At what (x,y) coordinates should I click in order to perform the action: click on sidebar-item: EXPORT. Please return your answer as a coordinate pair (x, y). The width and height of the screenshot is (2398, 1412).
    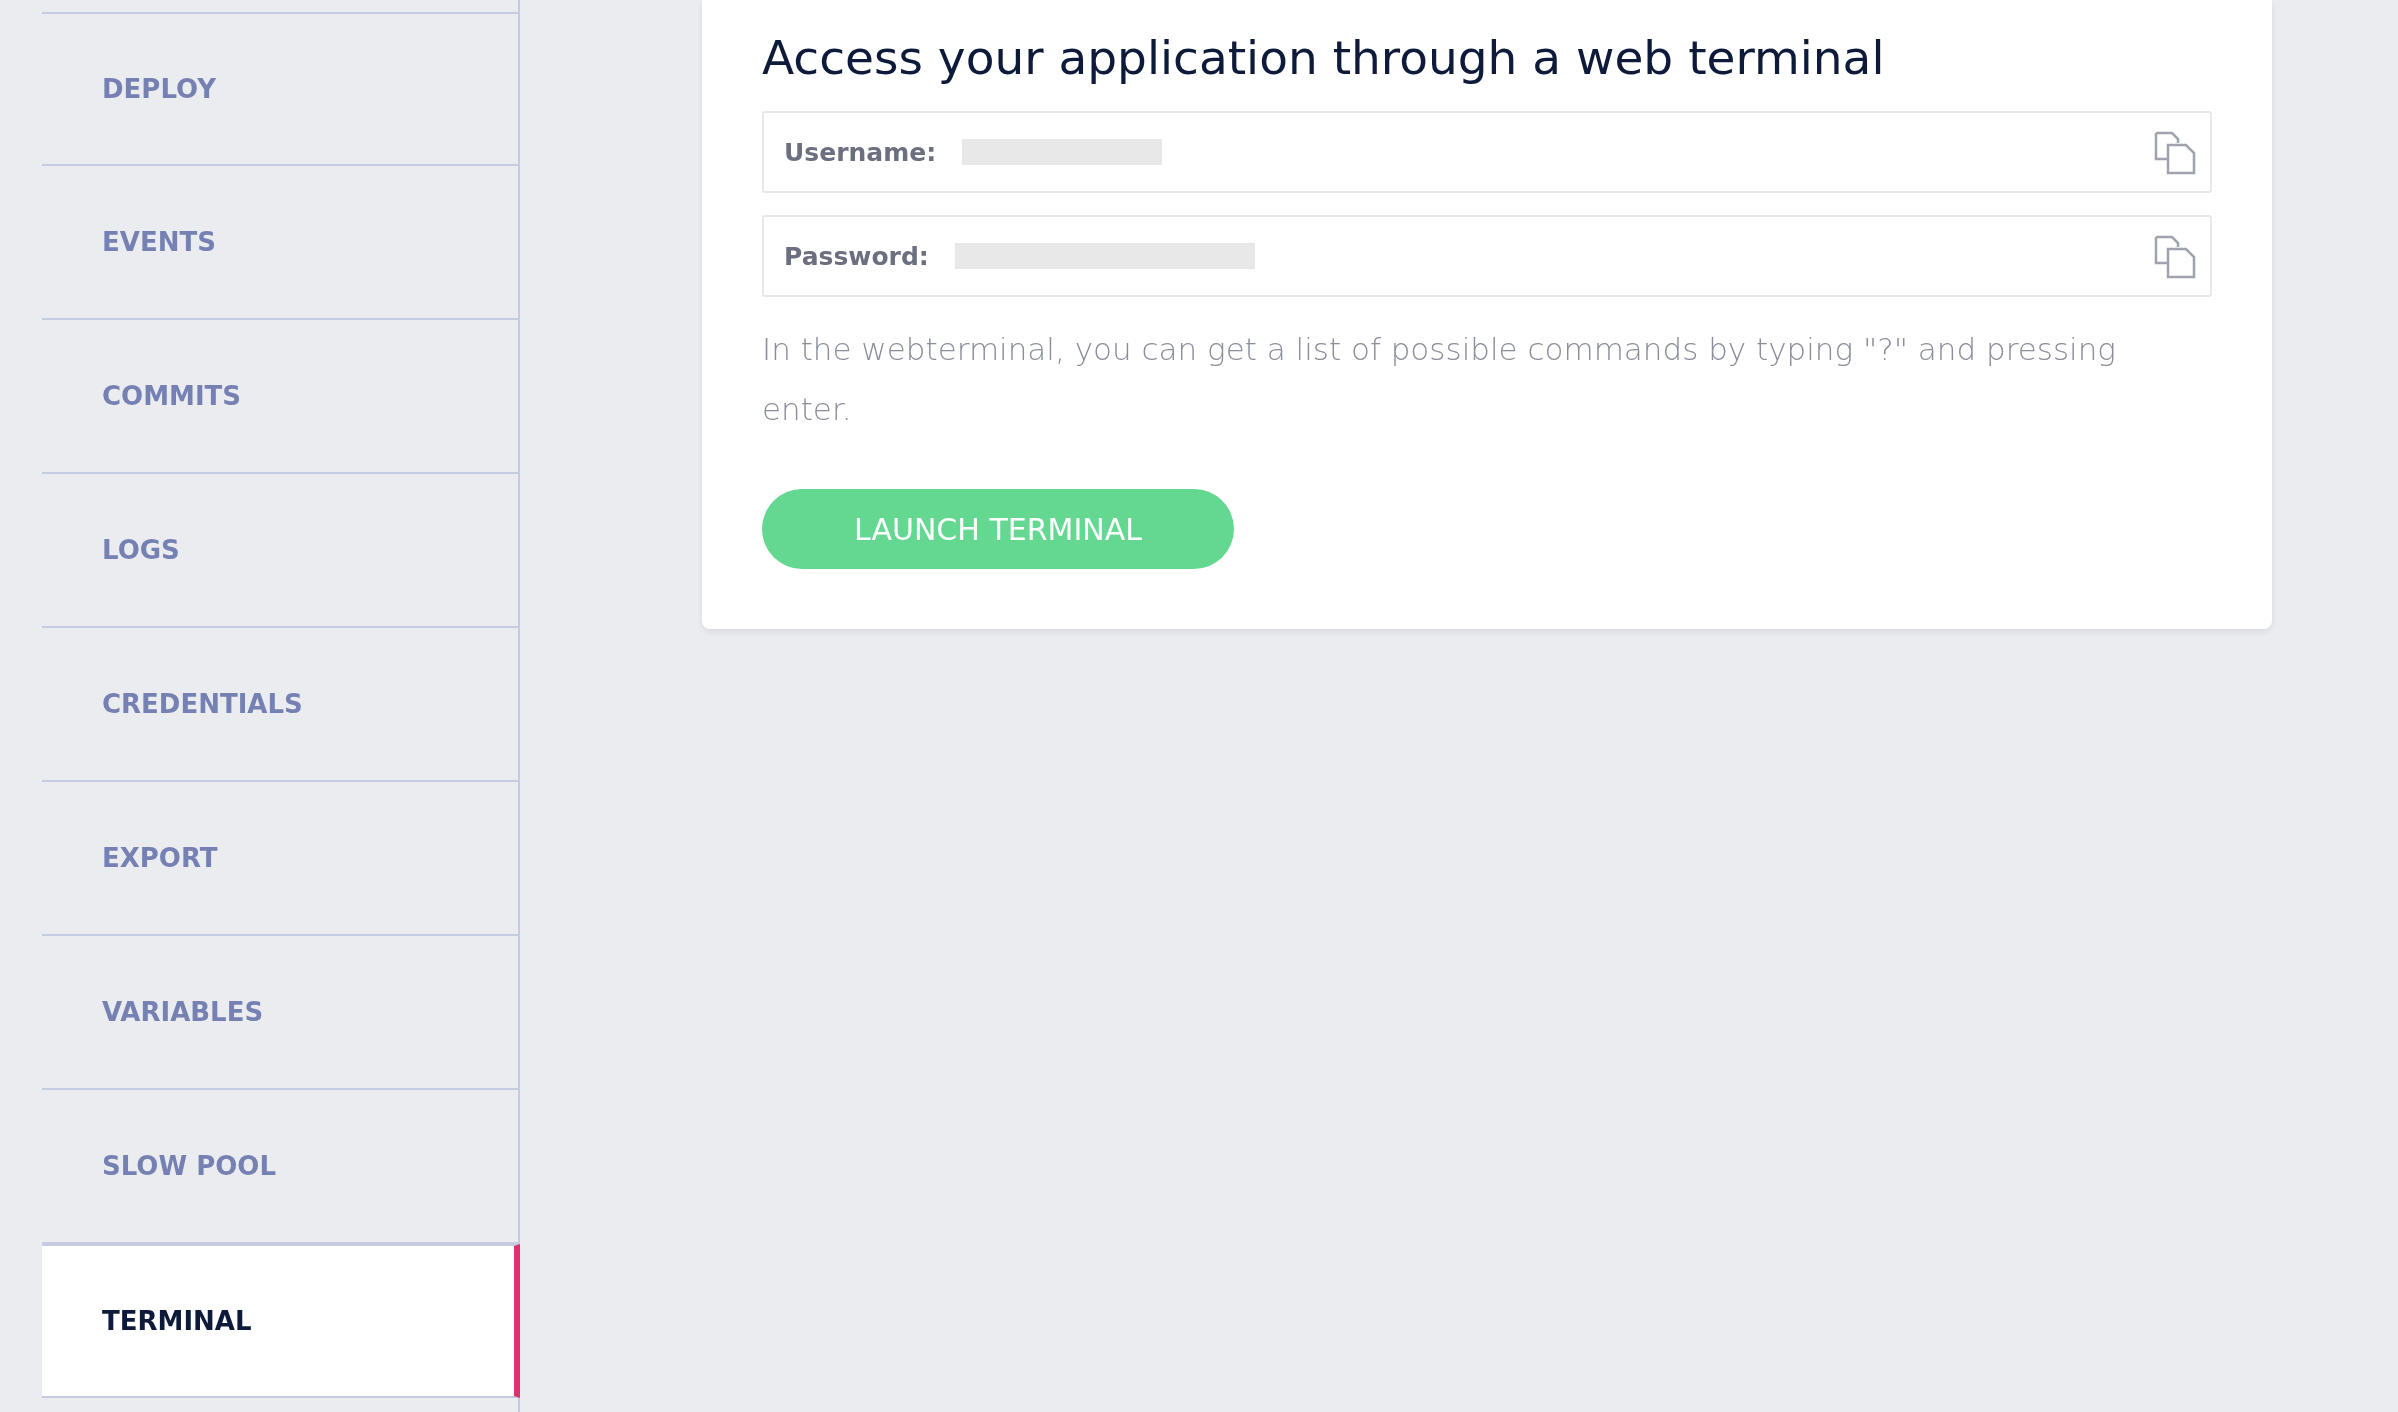
    Looking at the image, I should click on (280, 859).